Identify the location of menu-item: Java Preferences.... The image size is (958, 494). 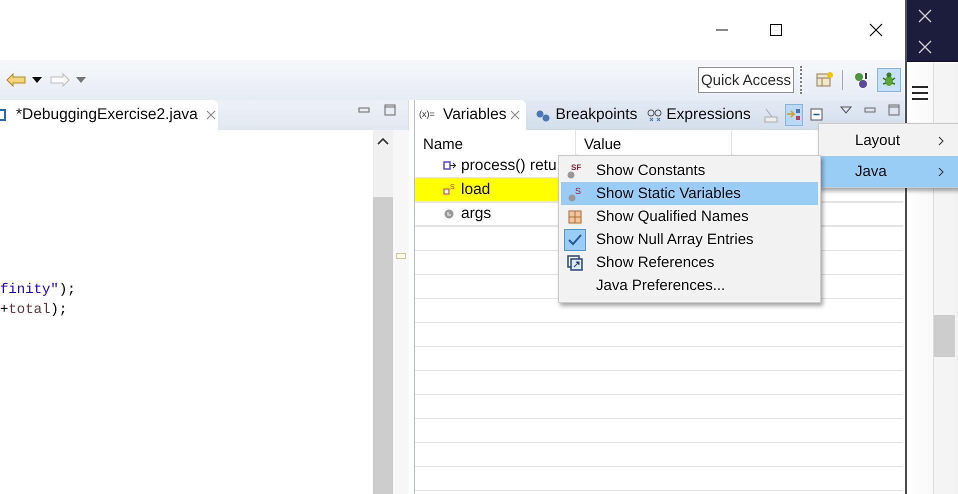
(689, 285).